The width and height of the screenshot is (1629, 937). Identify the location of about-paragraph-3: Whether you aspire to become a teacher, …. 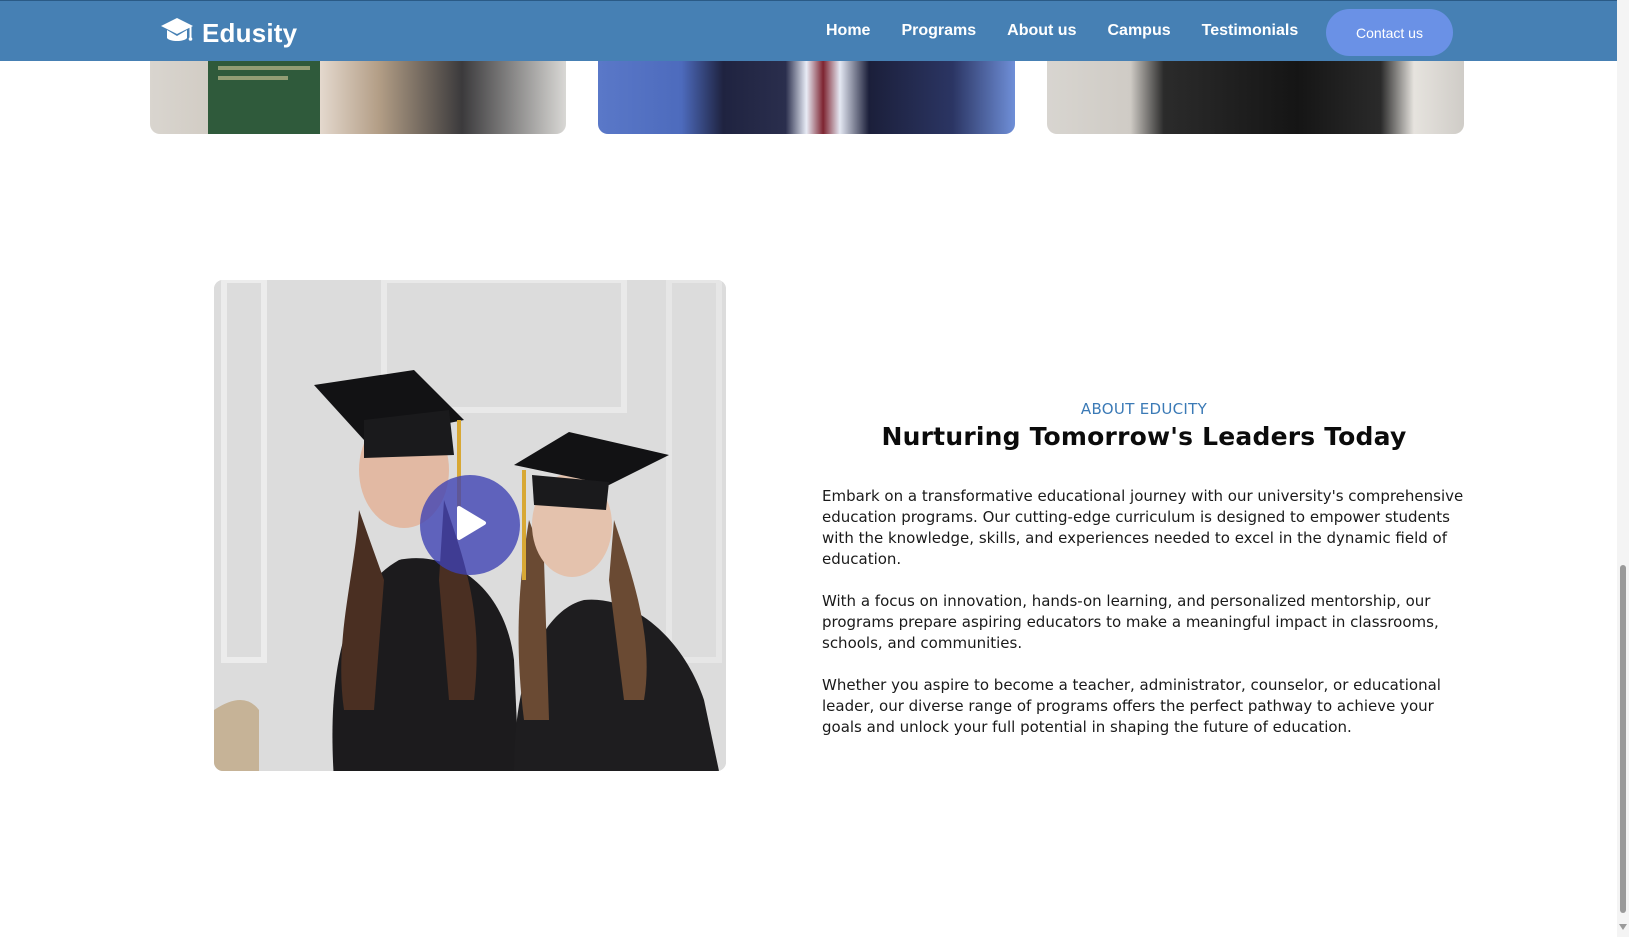
(1131, 706).